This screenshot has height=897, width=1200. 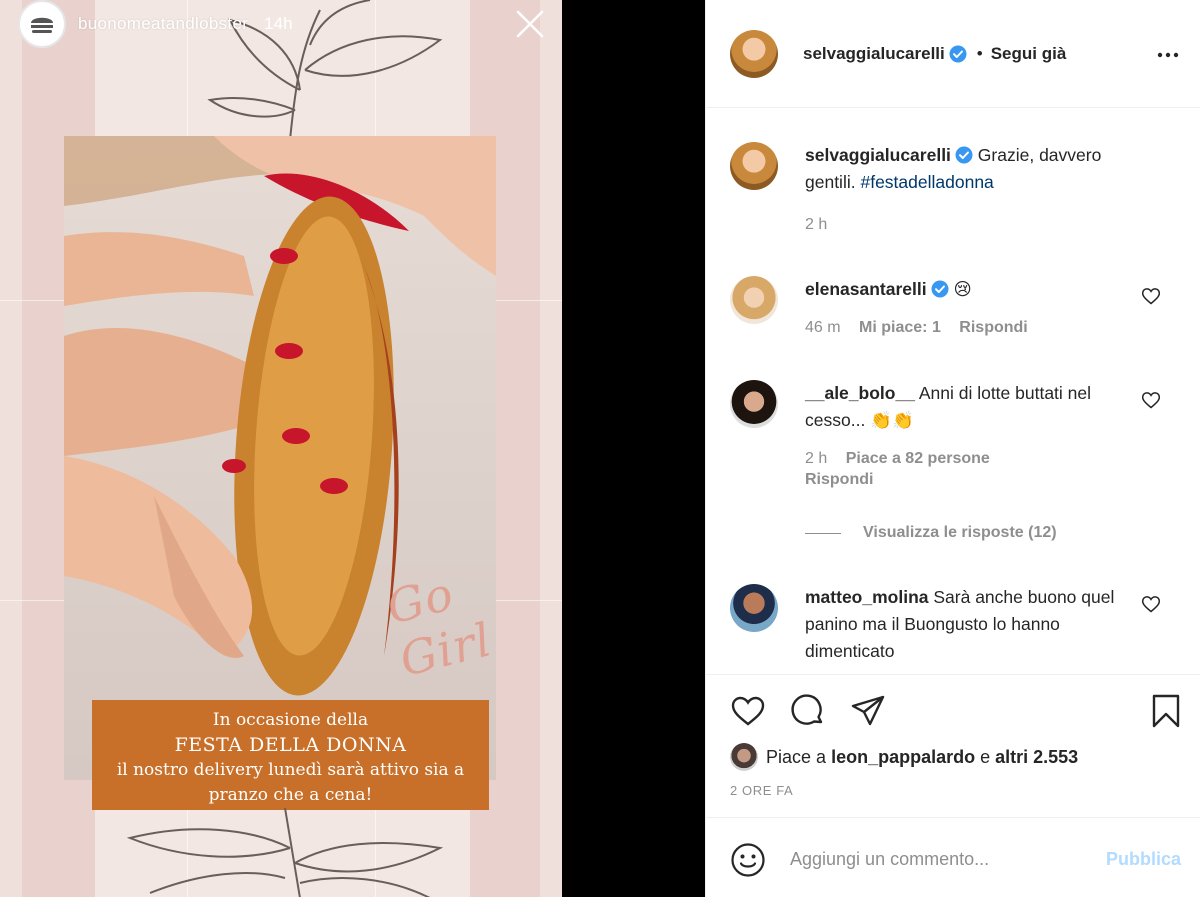 What do you see at coordinates (163, 24) in the screenshot?
I see `story-username: buonomeatandlobster` at bounding box center [163, 24].